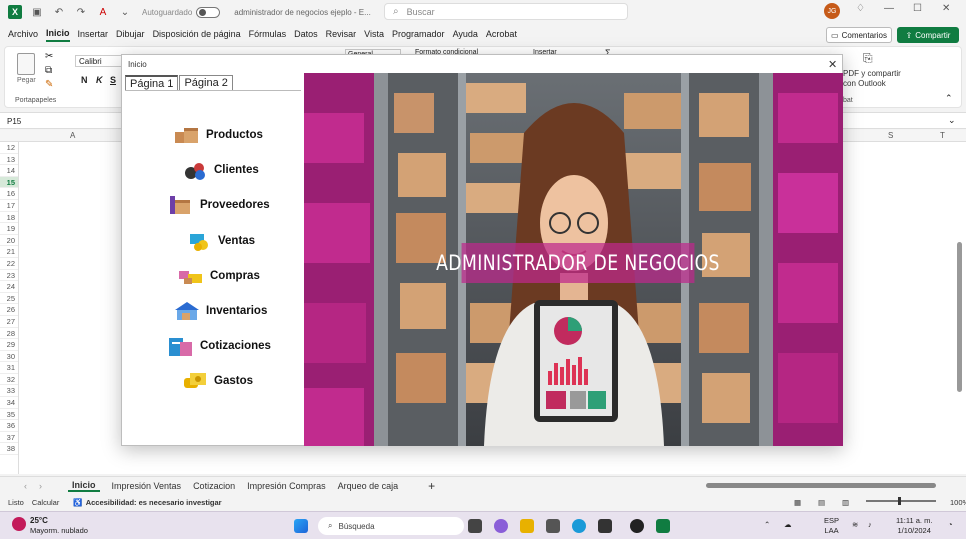  What do you see at coordinates (946, 8) in the screenshot?
I see `close-icon: ✕` at bounding box center [946, 8].